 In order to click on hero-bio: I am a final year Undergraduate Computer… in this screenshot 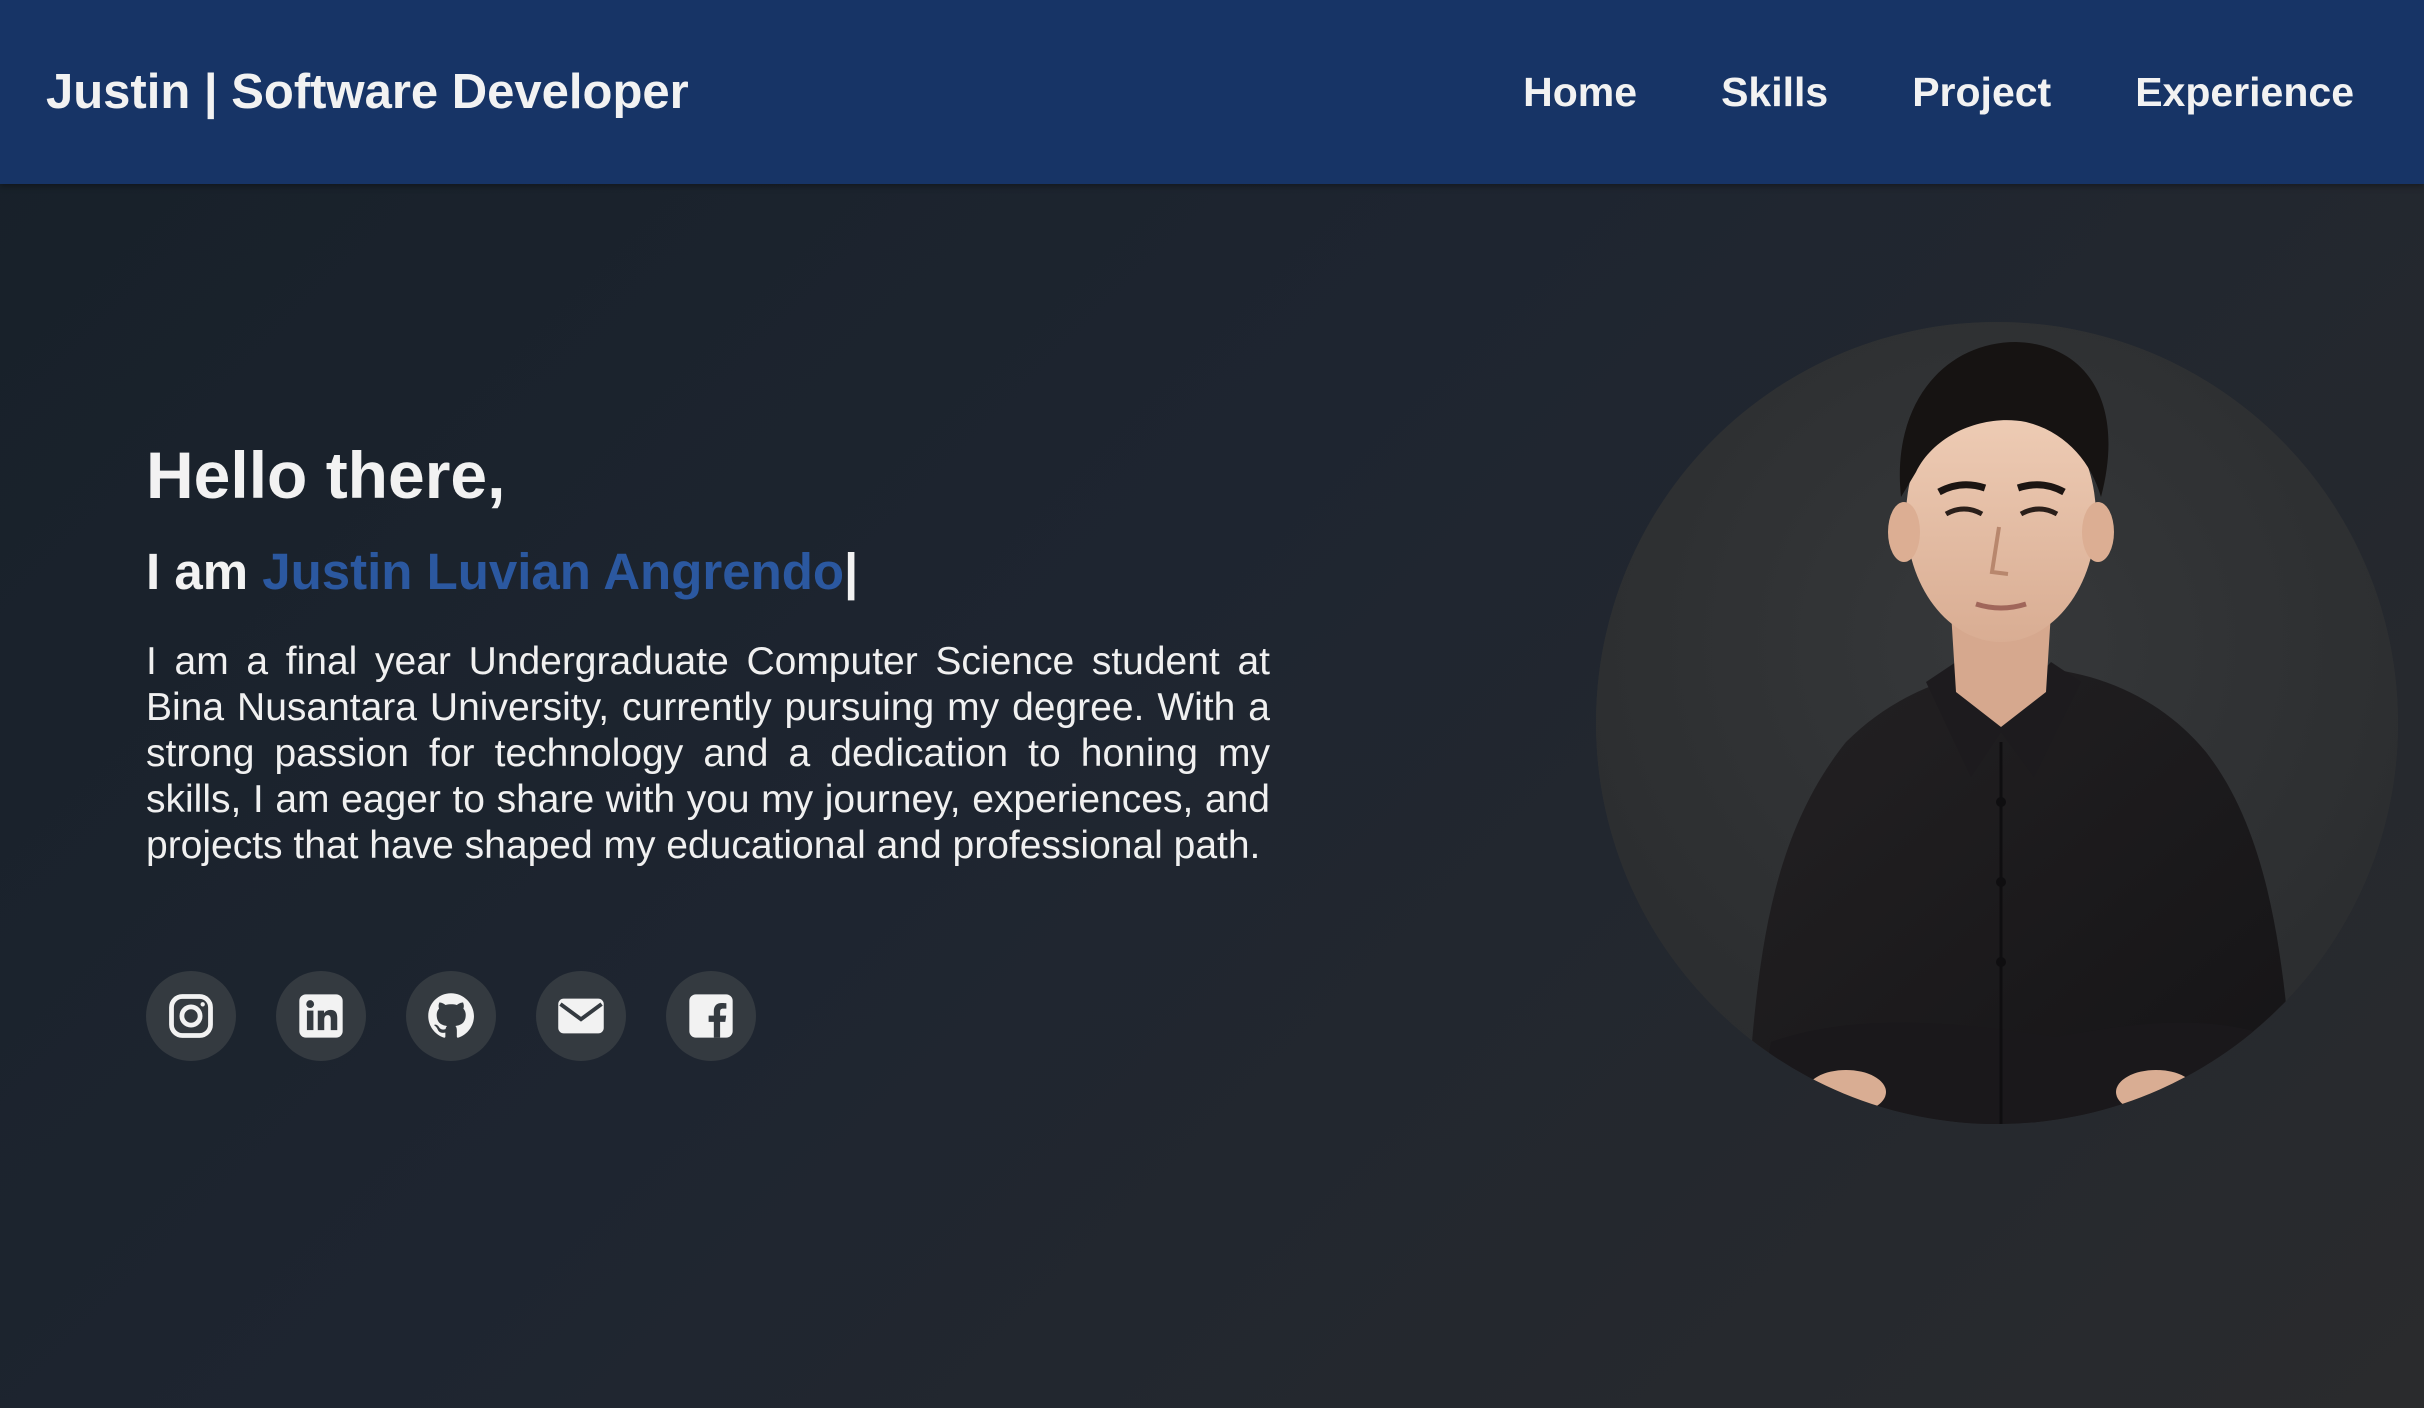, I will do `click(708, 753)`.